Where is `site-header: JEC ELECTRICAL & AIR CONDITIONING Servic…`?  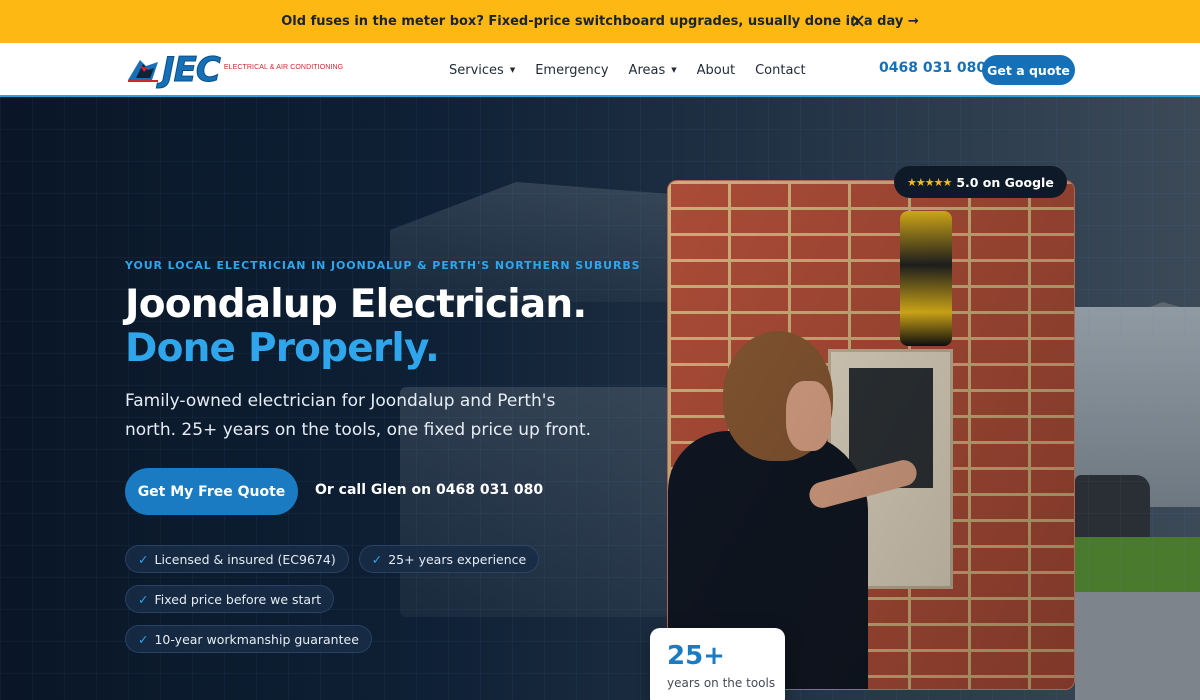
site-header: JEC ELECTRICAL & AIR CONDITIONING Servic… is located at coordinates (600, 70).